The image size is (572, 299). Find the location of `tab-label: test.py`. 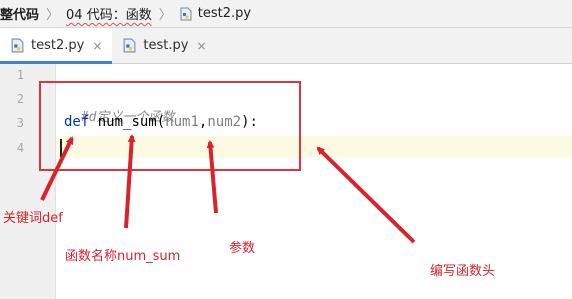

tab-label: test.py is located at coordinates (166, 45).